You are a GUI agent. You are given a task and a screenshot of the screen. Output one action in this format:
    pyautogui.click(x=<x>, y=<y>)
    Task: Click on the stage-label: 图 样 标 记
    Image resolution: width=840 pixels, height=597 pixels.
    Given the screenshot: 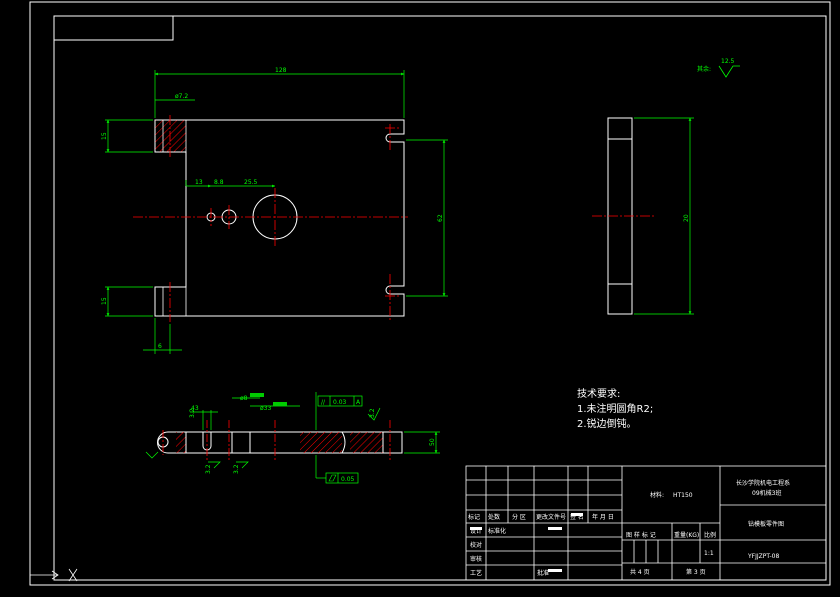 What is the action you would take?
    pyautogui.click(x=641, y=535)
    